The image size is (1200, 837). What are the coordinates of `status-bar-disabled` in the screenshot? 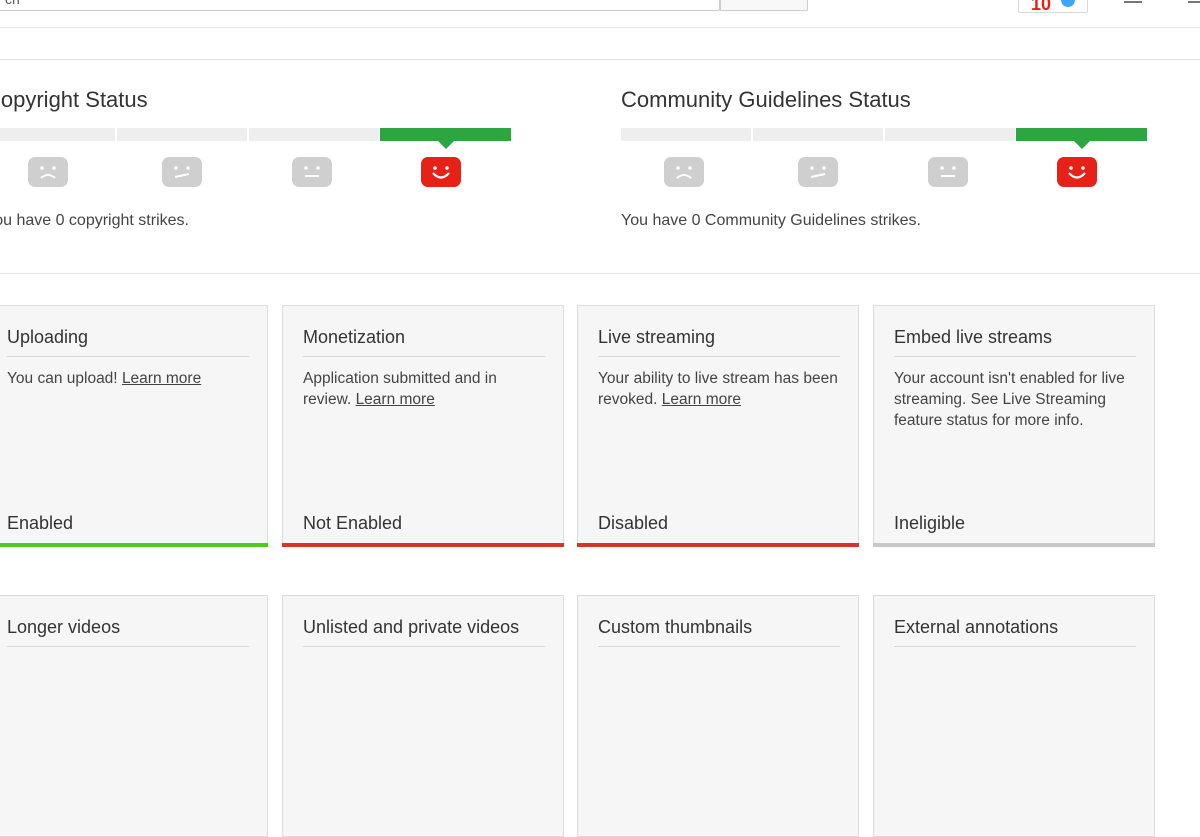 It's located at (718, 545).